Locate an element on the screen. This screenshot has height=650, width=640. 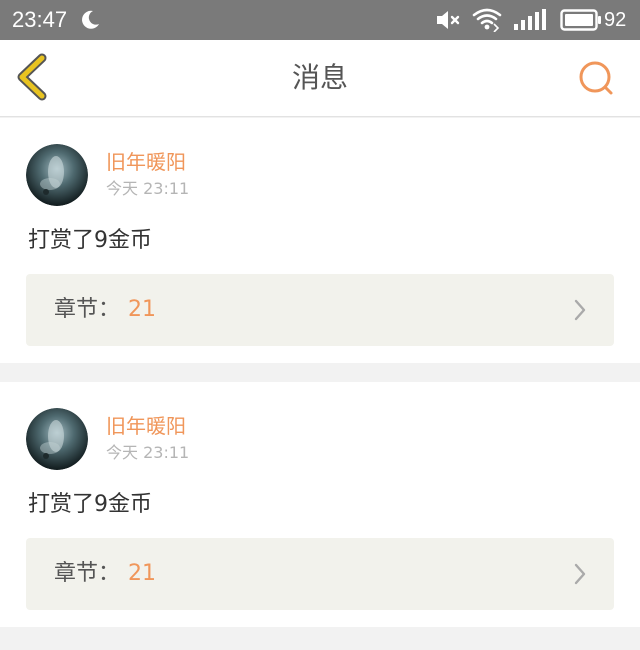
battery-icon is located at coordinates (580, 20).